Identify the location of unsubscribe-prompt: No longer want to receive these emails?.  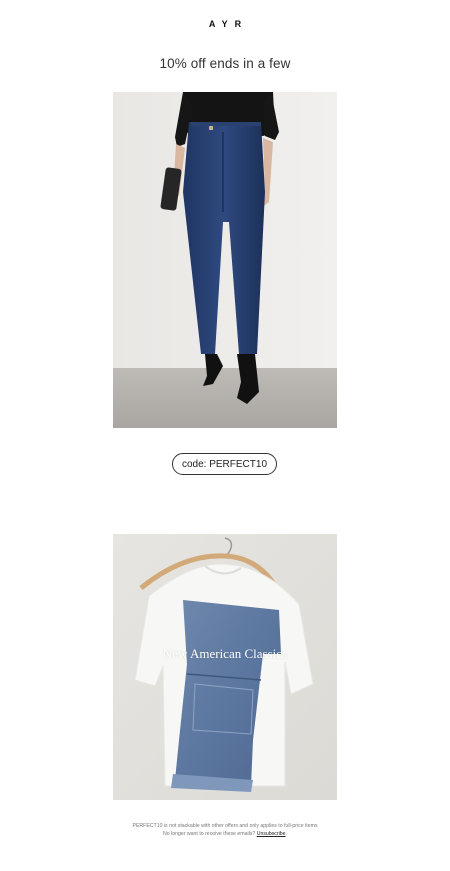
(209, 834).